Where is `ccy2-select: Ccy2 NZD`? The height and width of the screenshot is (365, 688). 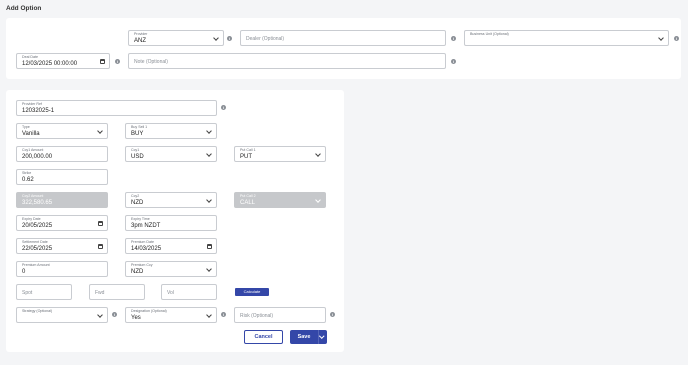
ccy2-select: Ccy2 NZD is located at coordinates (171, 200).